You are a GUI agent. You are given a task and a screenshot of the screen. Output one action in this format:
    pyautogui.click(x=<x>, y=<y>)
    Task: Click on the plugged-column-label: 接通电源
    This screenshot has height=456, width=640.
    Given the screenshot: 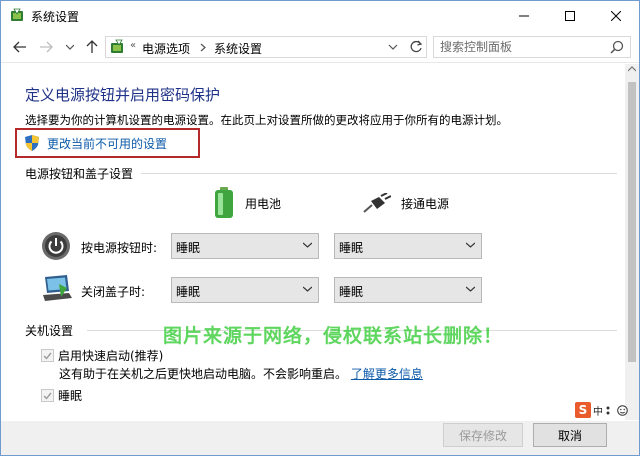 What is the action you would take?
    pyautogui.click(x=425, y=203)
    